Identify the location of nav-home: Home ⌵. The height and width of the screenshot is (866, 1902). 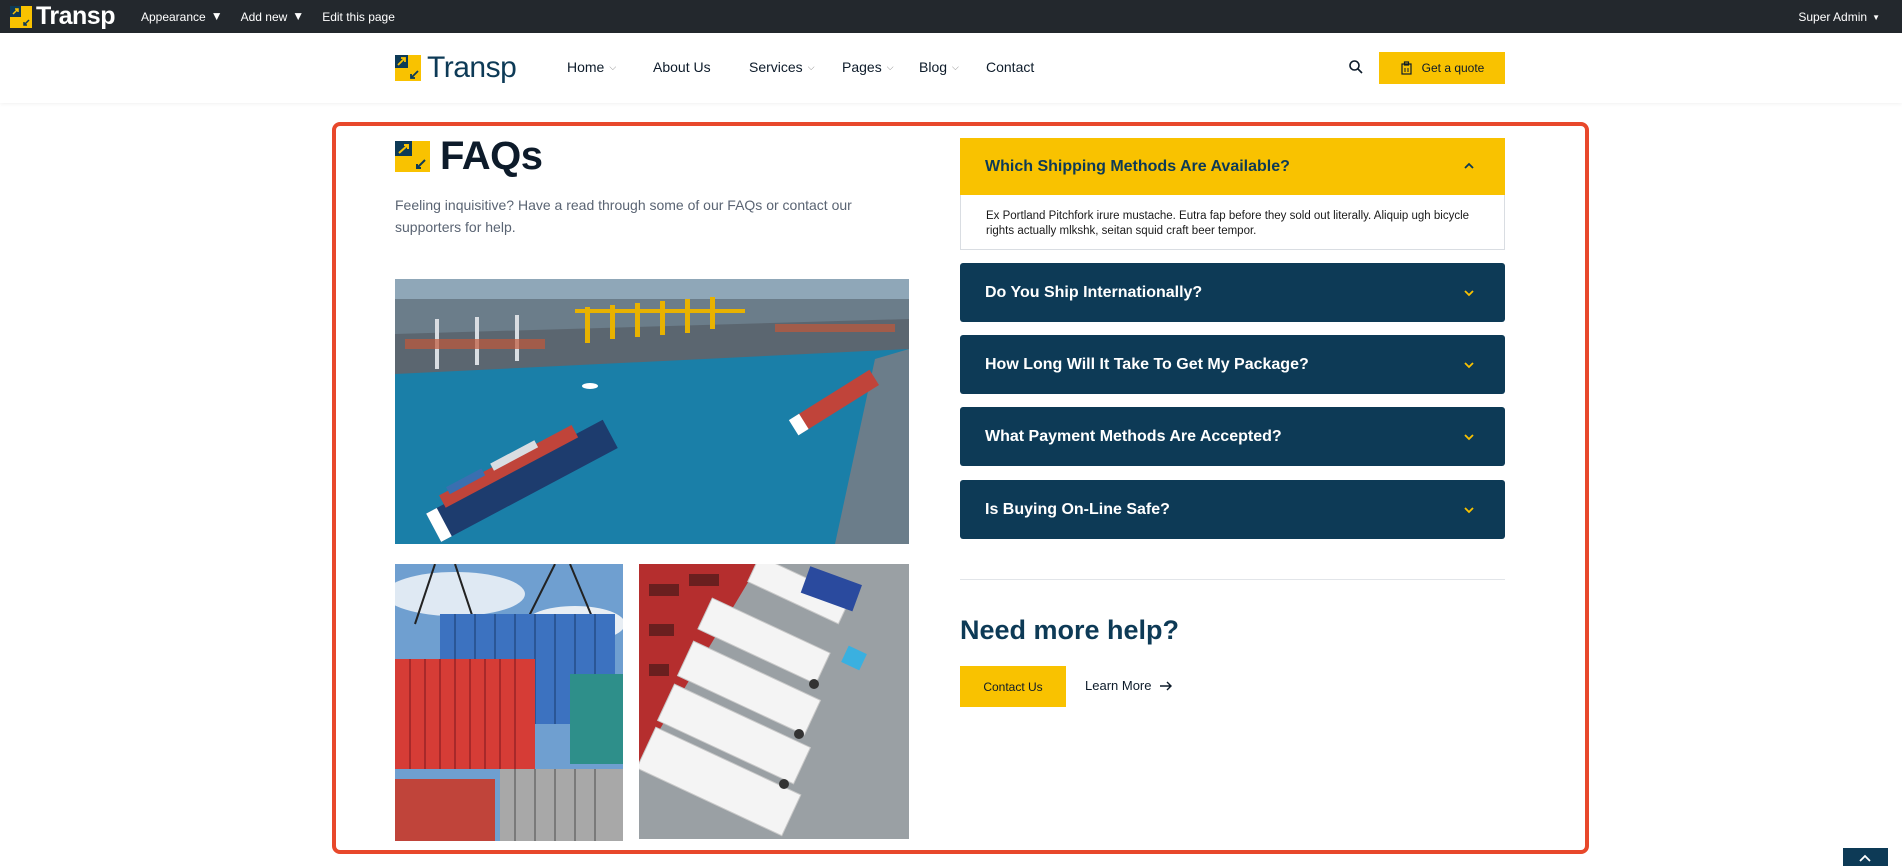
(610, 67).